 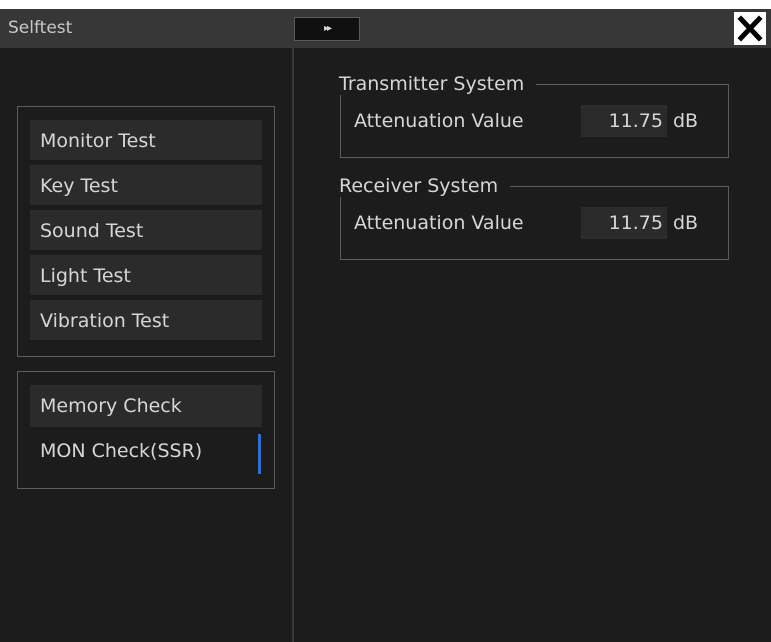 What do you see at coordinates (624, 121) in the screenshot?
I see `transmitter-attenuation-value: 11.75` at bounding box center [624, 121].